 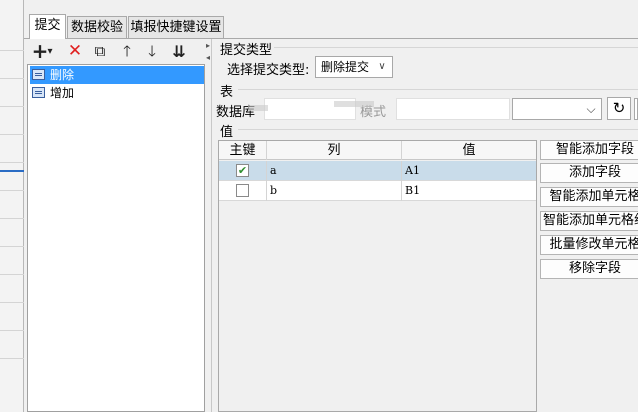 I want to click on section-title-submit-type: 提交类型, so click(x=246, y=50).